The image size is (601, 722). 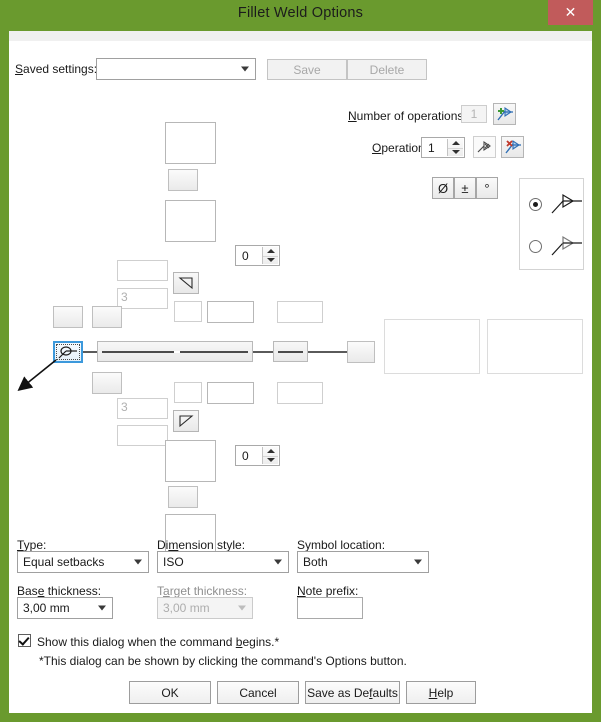 What do you see at coordinates (46, 608) in the screenshot?
I see `base-thickness-value: 3,00 mm` at bounding box center [46, 608].